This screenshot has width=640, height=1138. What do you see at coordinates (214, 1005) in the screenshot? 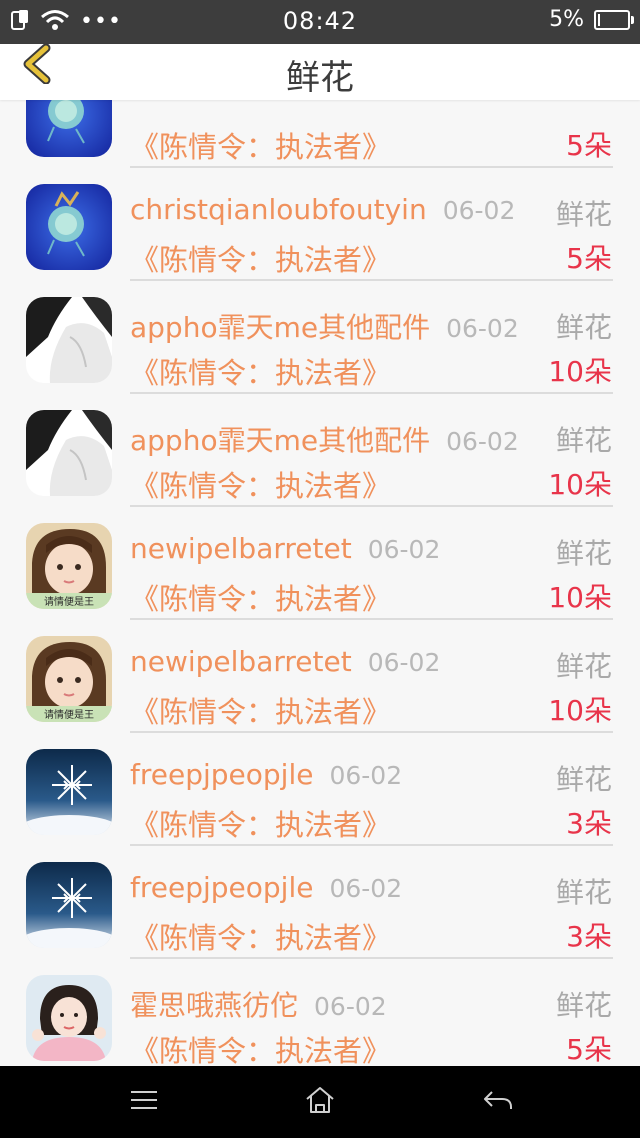
I see `sender-name: 霍思哦燕彷佗` at bounding box center [214, 1005].